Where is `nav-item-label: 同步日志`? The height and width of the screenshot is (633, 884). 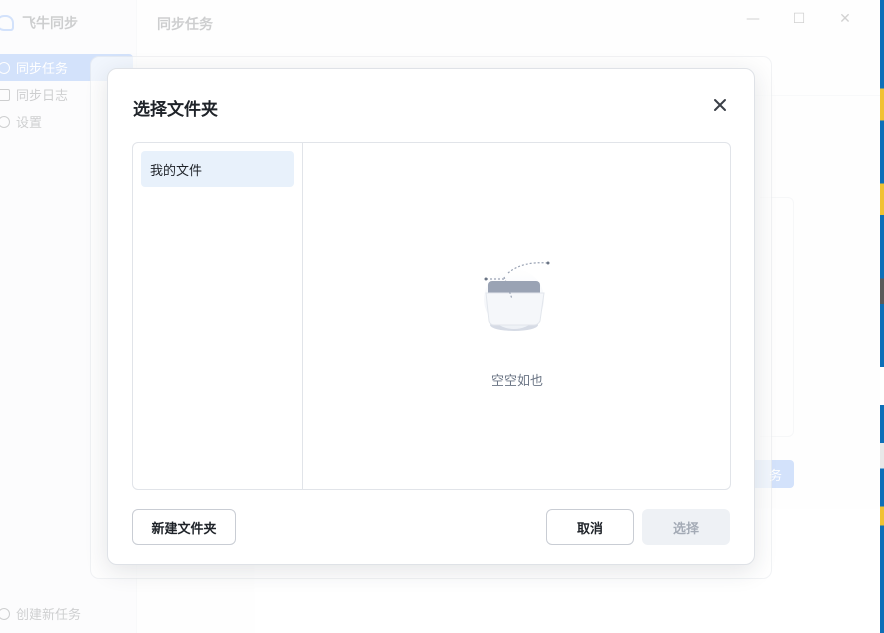
nav-item-label: 同步日志 is located at coordinates (42, 96).